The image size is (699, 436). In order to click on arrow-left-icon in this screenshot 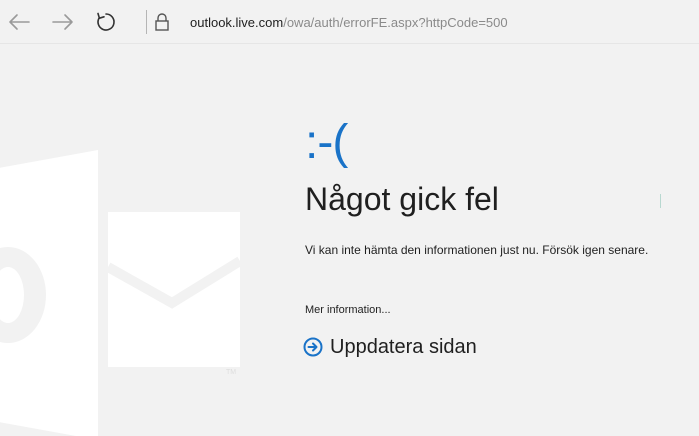, I will do `click(19, 22)`.